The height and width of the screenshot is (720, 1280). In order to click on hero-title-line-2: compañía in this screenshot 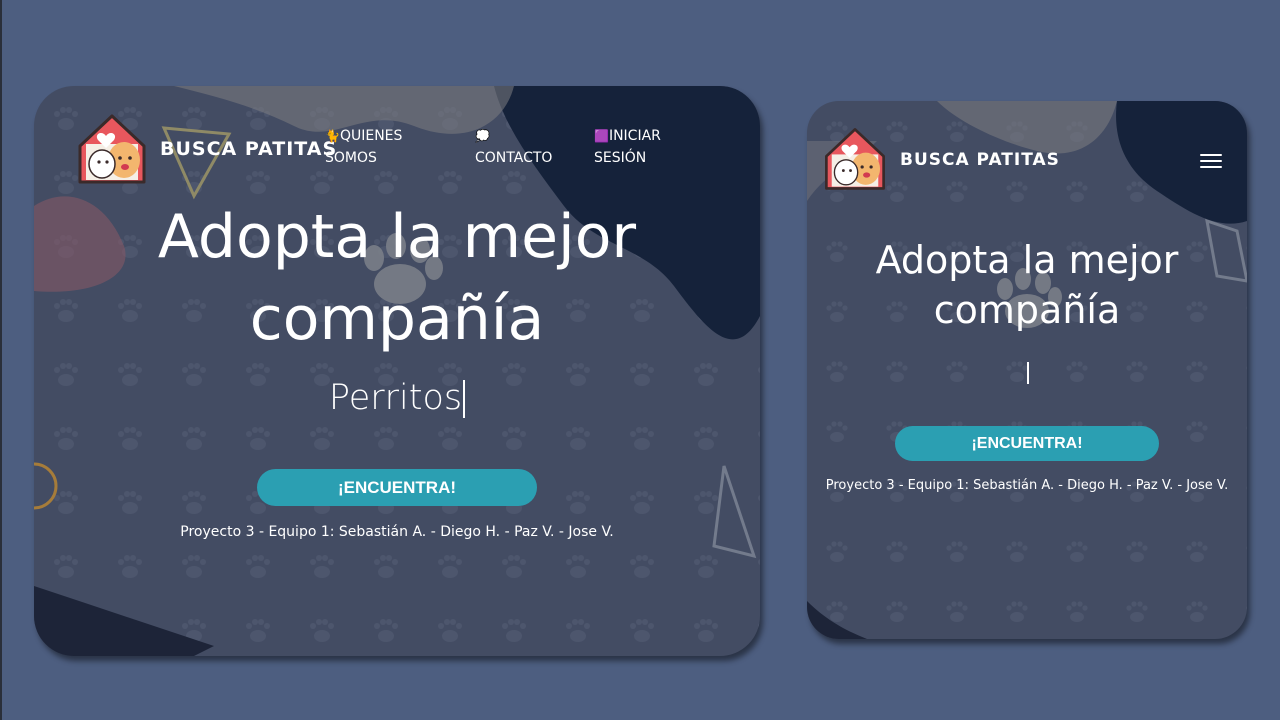, I will do `click(1027, 310)`.